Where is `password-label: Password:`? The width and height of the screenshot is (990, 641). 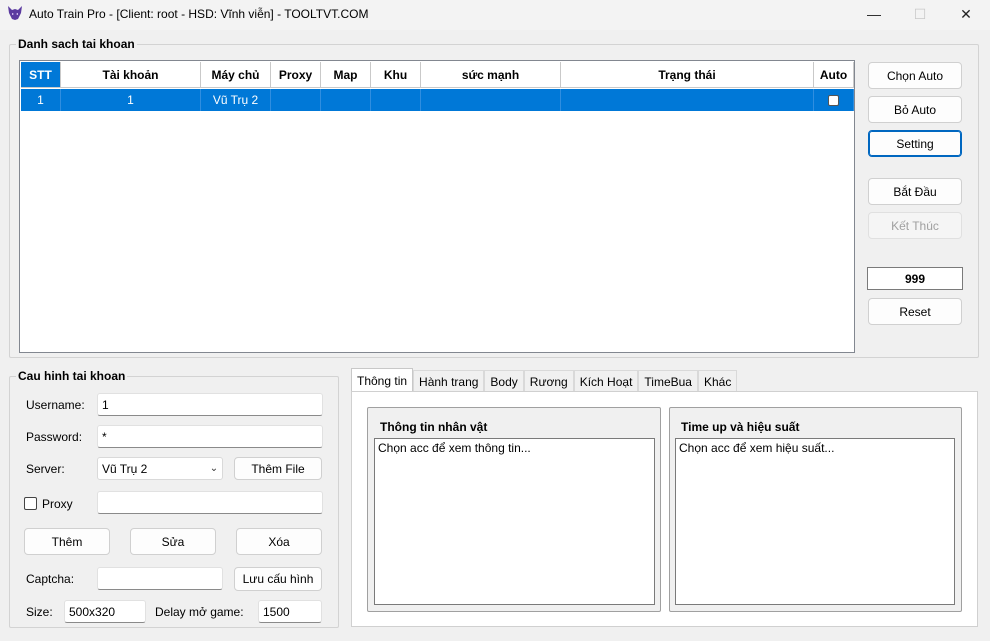 password-label: Password: is located at coordinates (54, 437).